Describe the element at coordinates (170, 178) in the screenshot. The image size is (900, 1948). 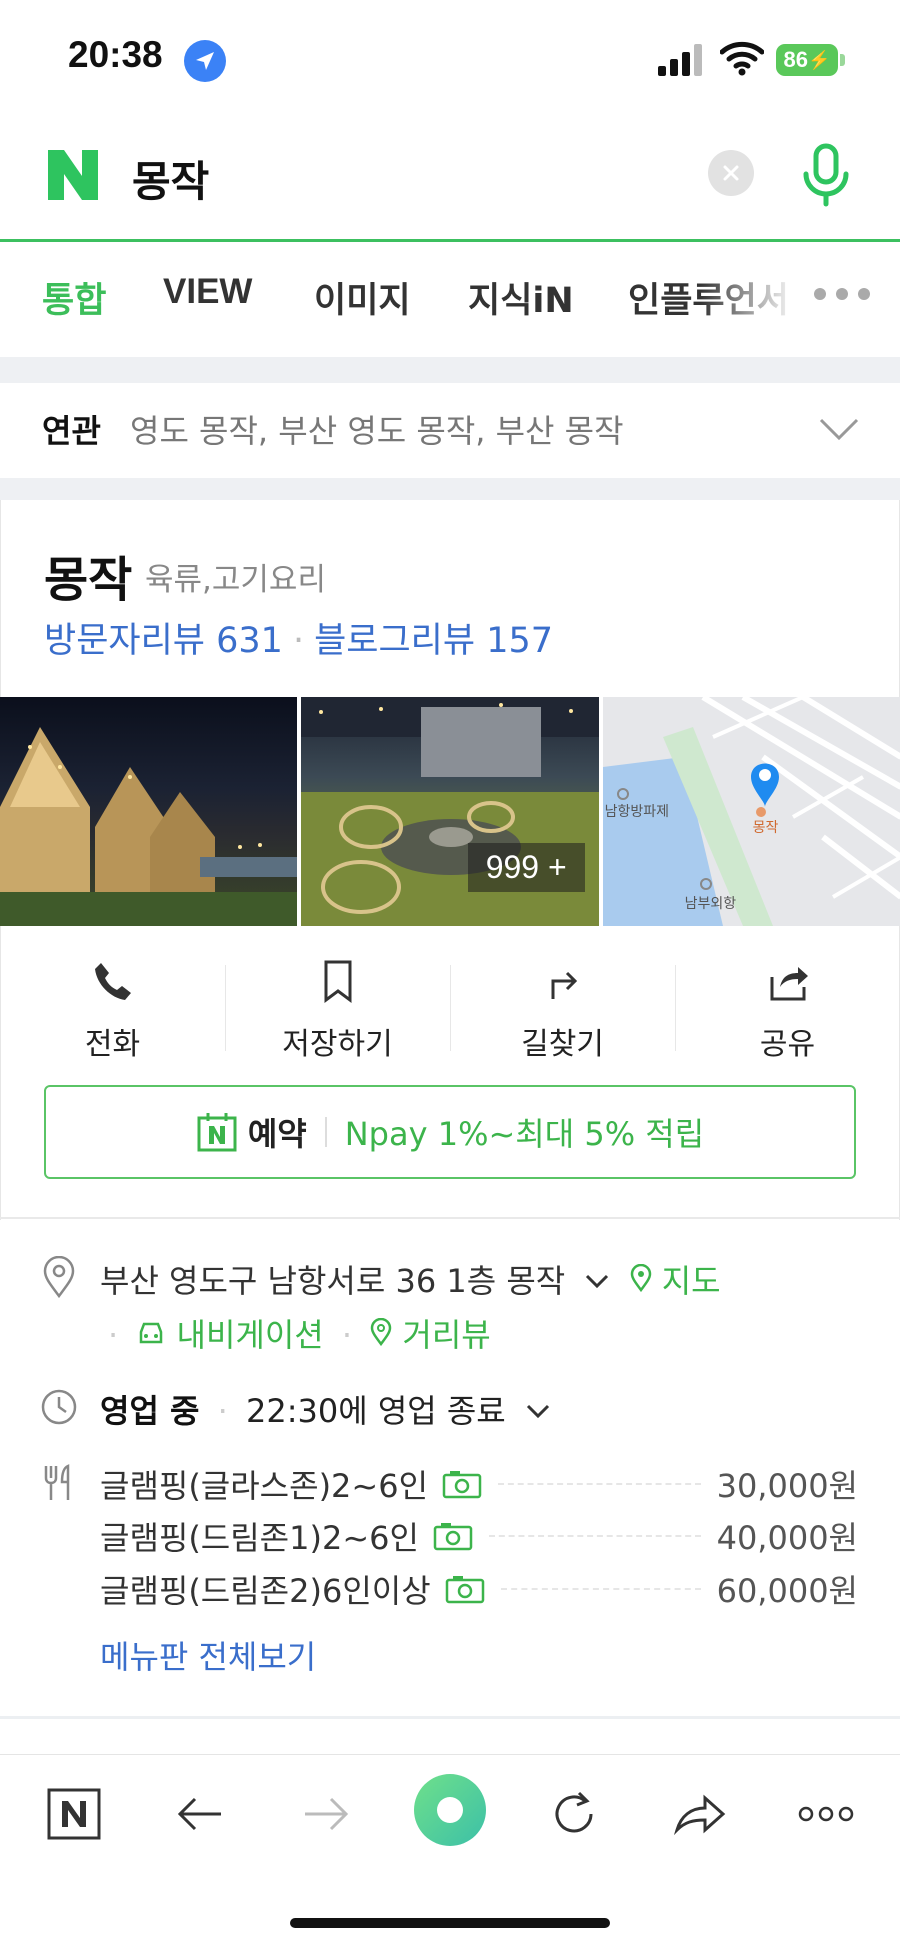
I see `search-input: 몽작` at that location.